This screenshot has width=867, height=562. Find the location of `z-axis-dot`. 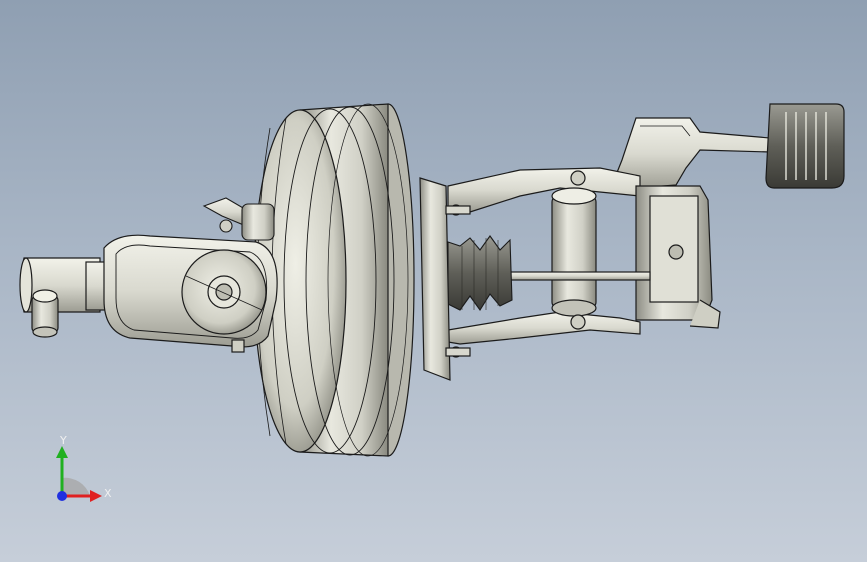

z-axis-dot is located at coordinates (62, 496).